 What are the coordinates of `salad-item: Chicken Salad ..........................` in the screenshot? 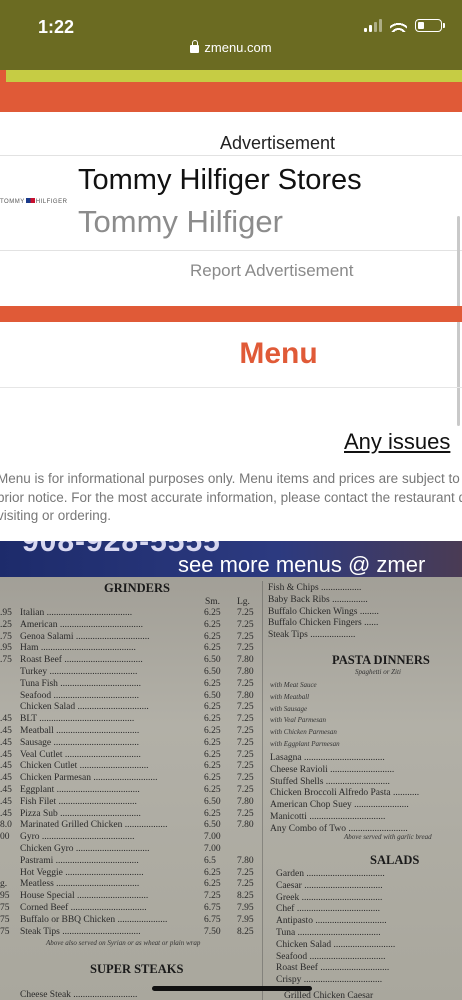 It's located at (336, 944).